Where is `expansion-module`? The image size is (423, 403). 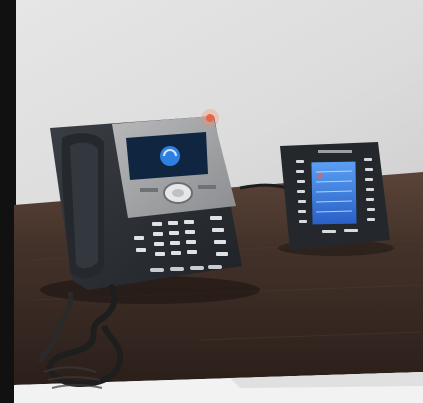 expansion-module is located at coordinates (336, 199).